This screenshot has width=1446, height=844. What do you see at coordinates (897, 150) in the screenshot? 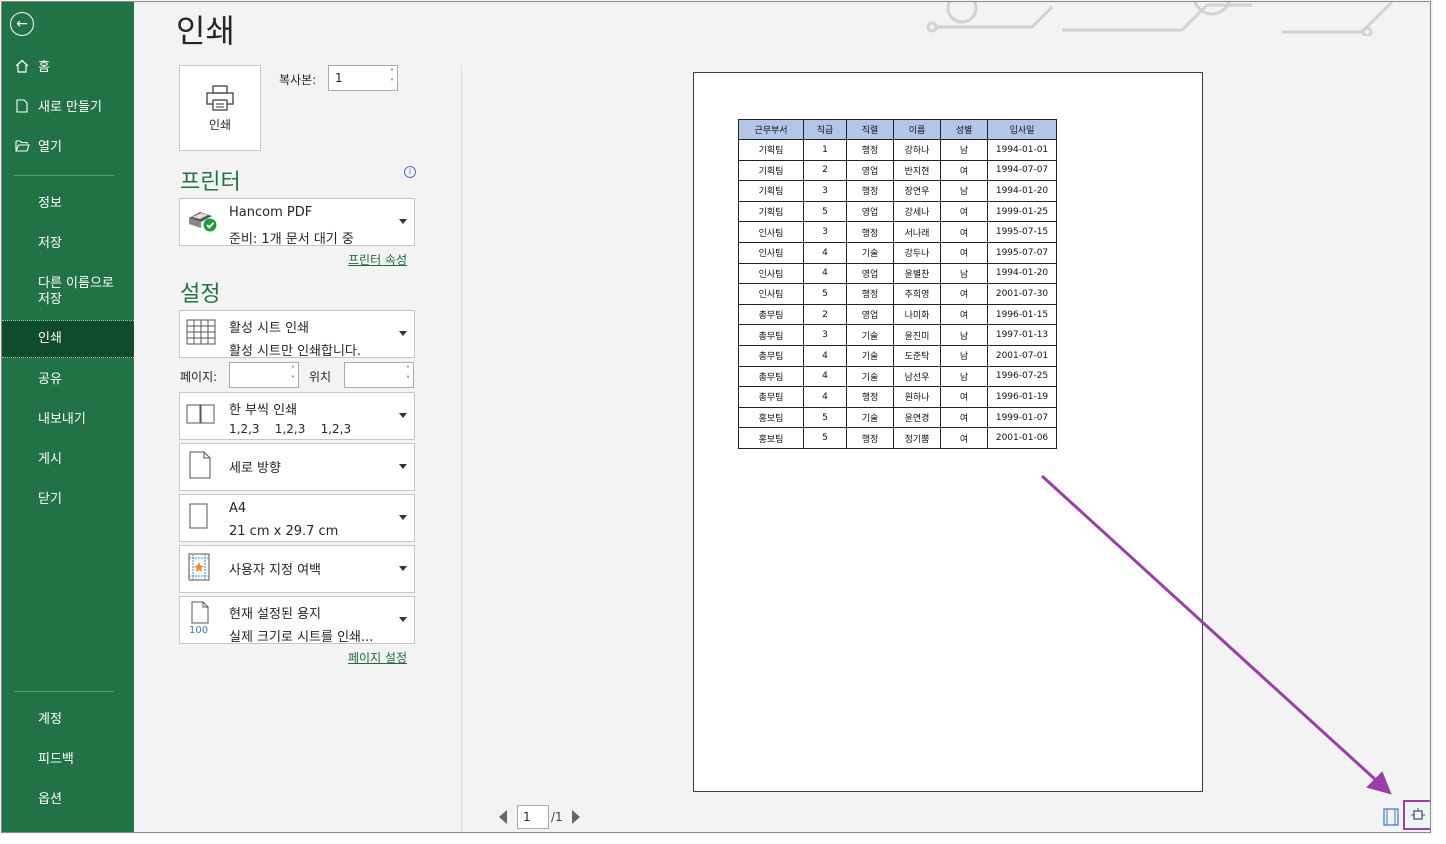
I see `table-row: 기획팀 1 행정 강하나 남 1994-01-01` at bounding box center [897, 150].